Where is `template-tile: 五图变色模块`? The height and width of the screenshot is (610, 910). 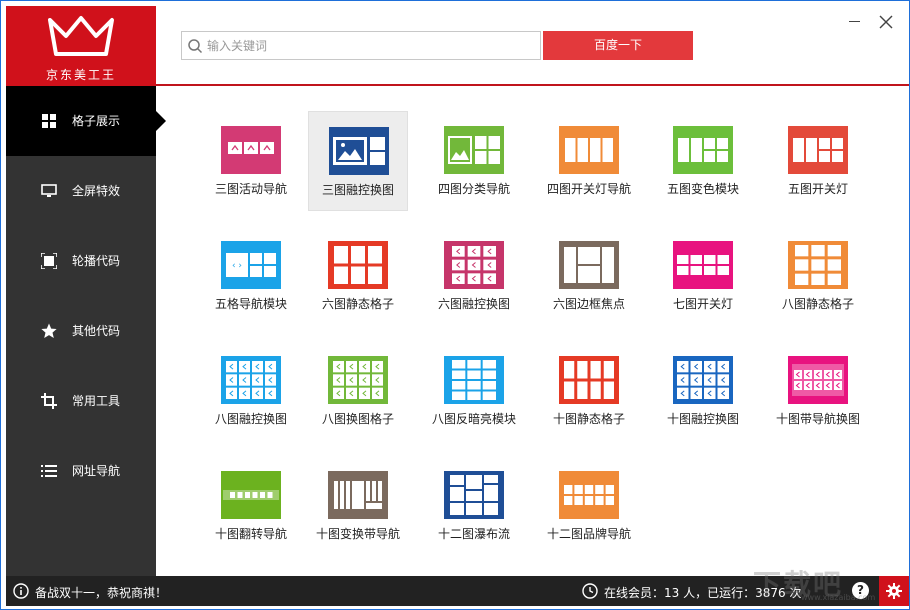
template-tile: 五图变色模块 is located at coordinates (703, 161).